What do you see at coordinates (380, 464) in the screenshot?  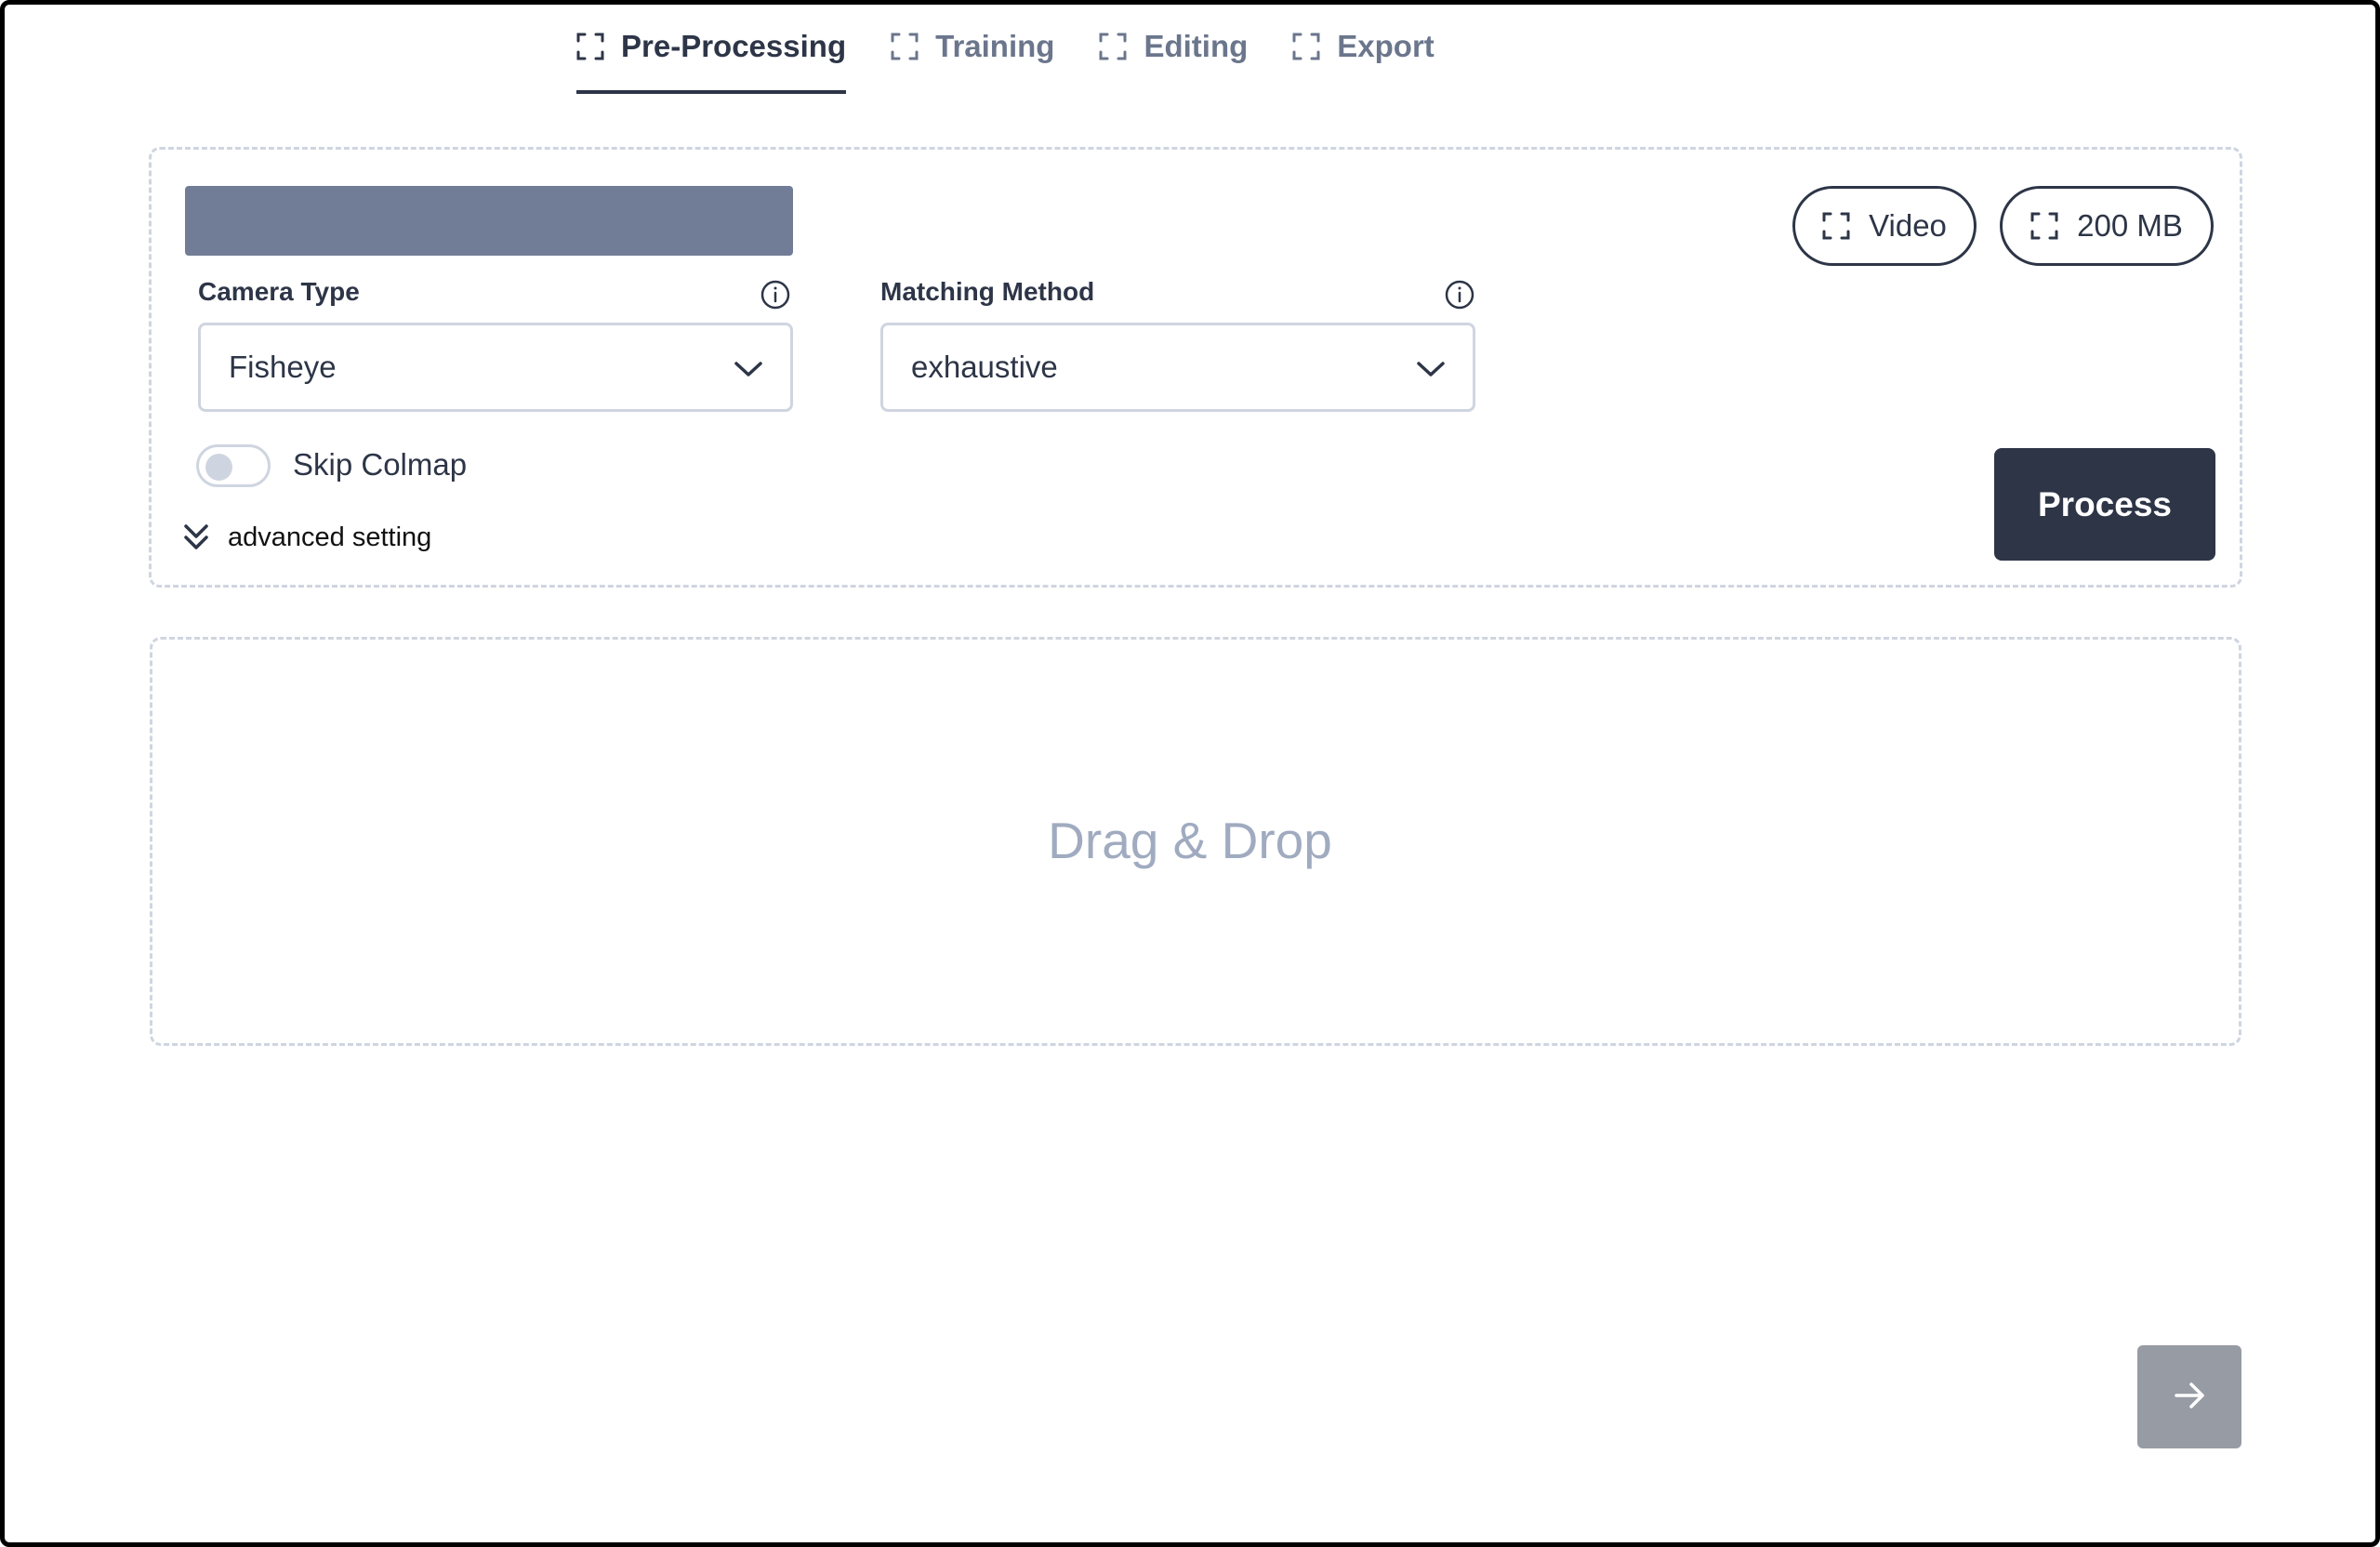 I see `skip-colmap-label: Skip Colmap` at bounding box center [380, 464].